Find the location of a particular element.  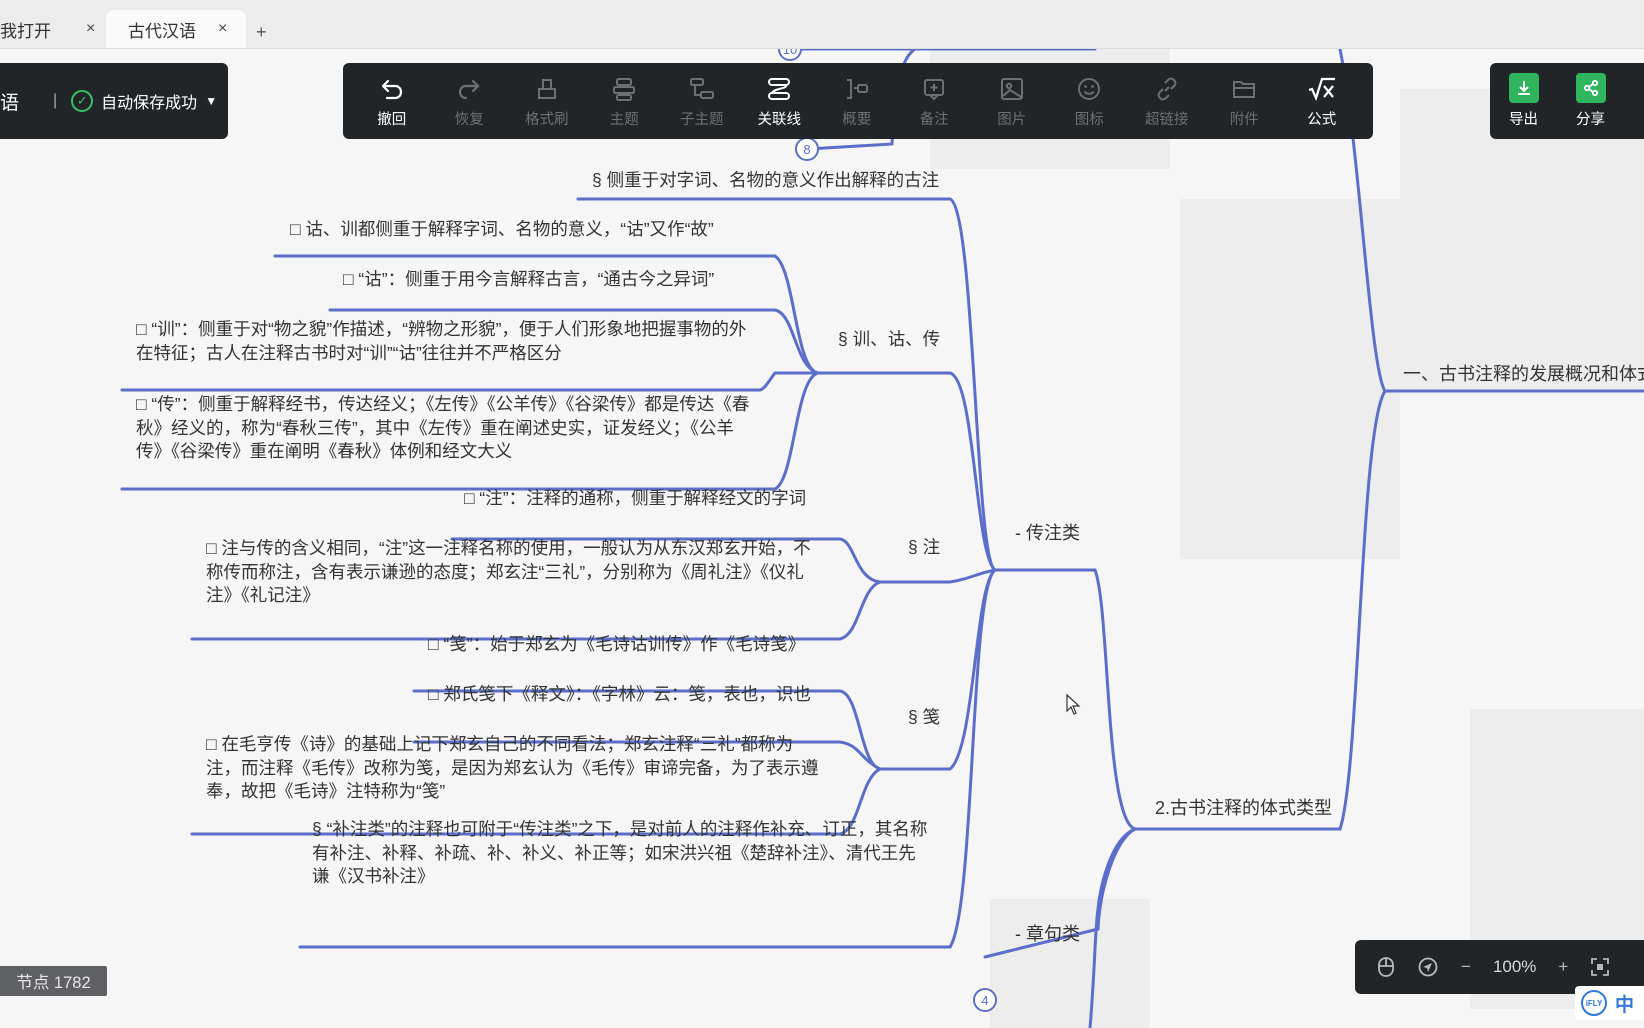

collapse-badge: 8 is located at coordinates (807, 149).